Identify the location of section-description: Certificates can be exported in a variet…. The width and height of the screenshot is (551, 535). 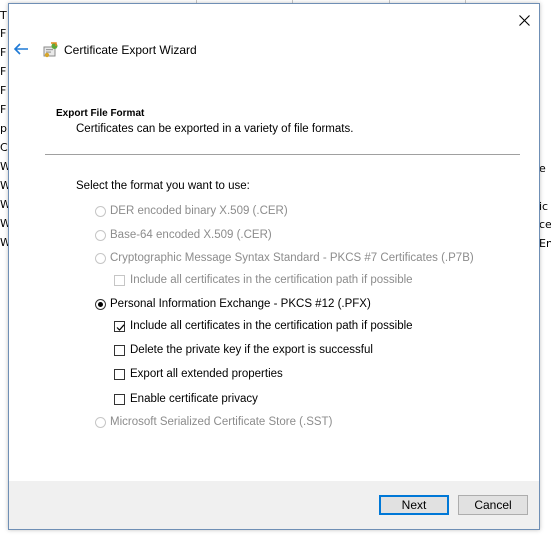
(215, 129).